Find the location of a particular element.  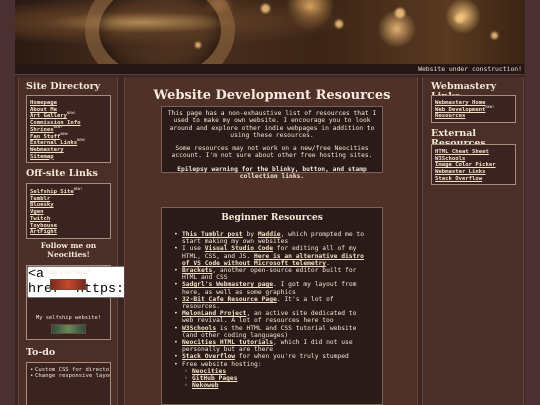

resource-link: MelonLand Project is located at coordinates (214, 313).